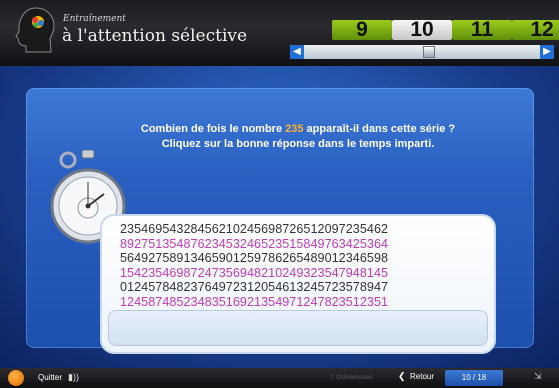 This screenshot has width=559, height=388. Describe the element at coordinates (294, 129) in the screenshot. I see `question-target-number: 235` at that location.